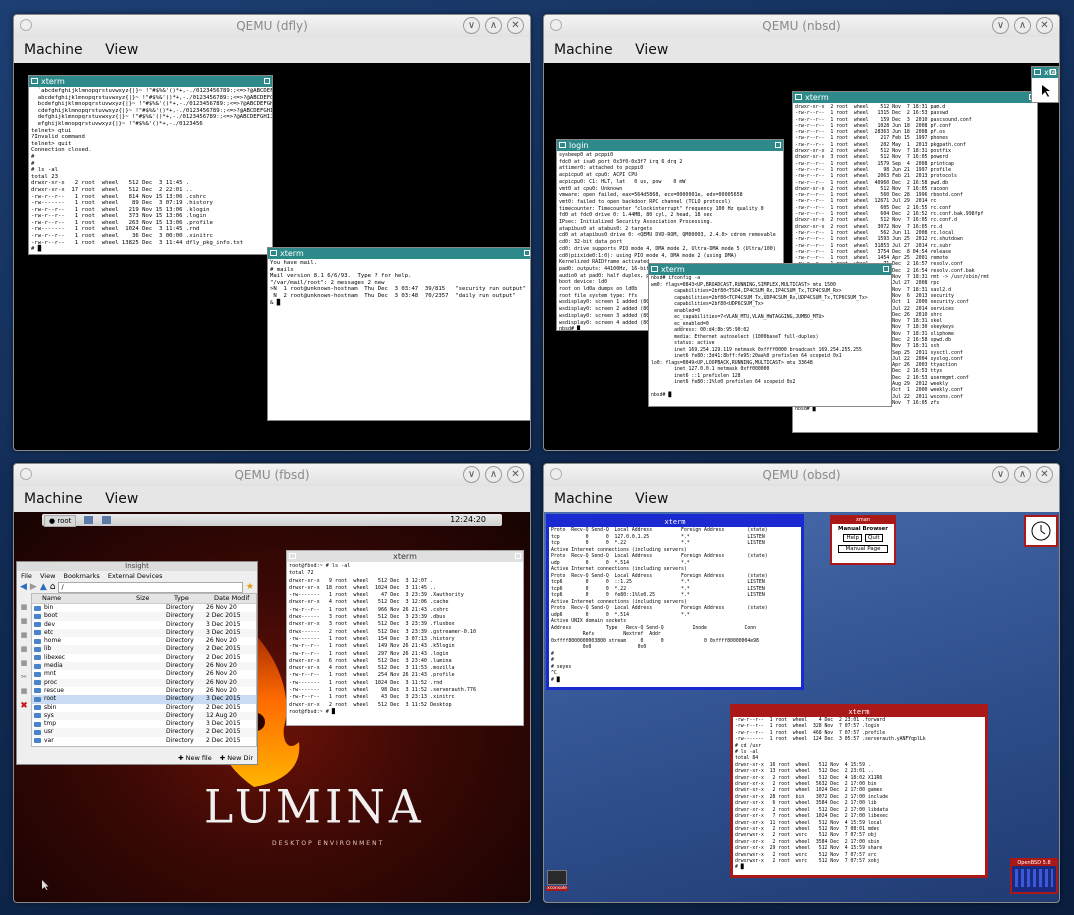  I want to click on file-row: proc Directory 26 Nov 20, so click(144, 682).